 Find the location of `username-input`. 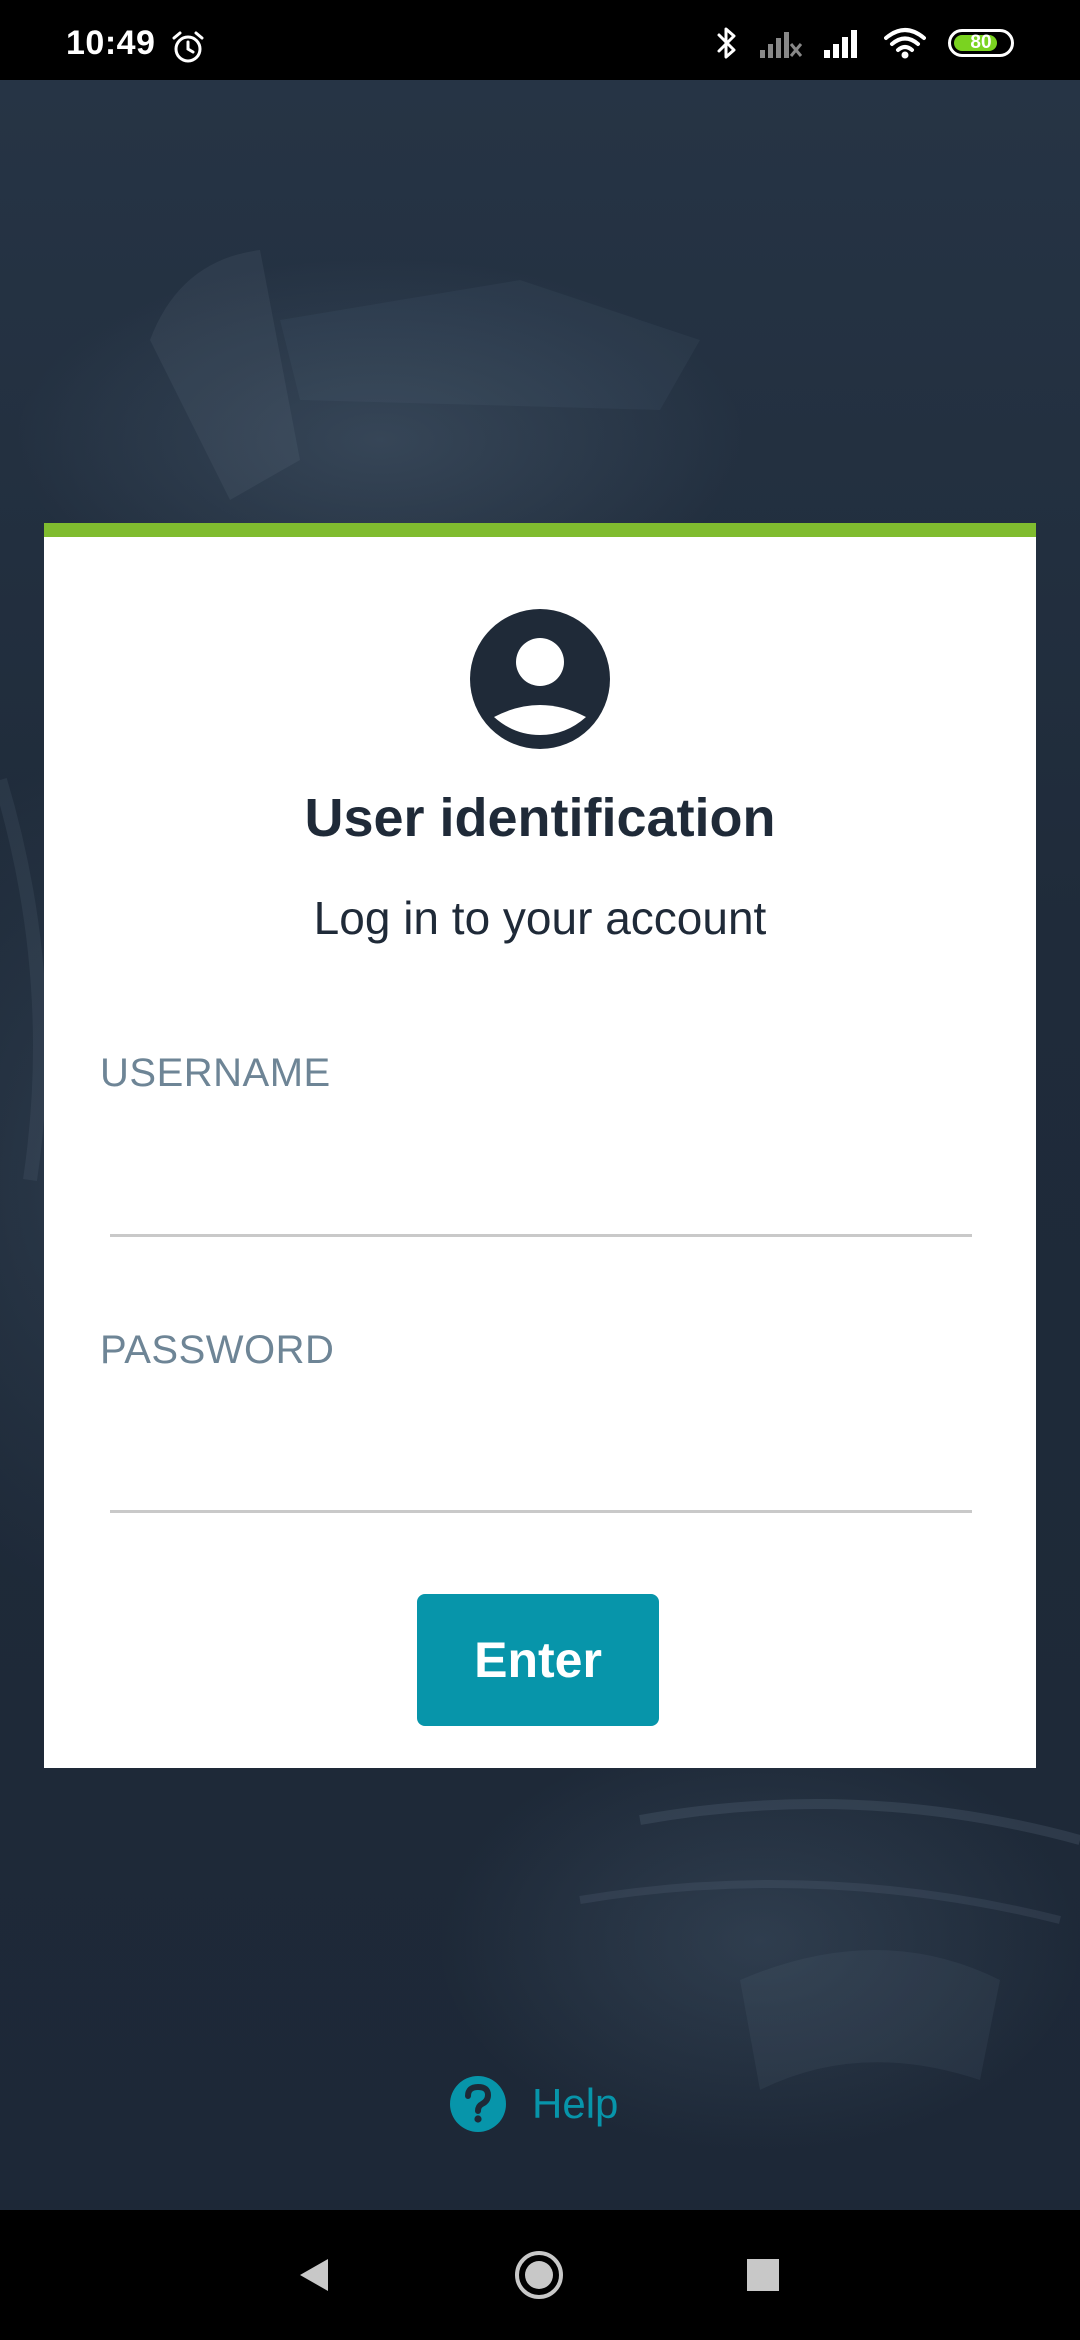

username-input is located at coordinates (541, 1202).